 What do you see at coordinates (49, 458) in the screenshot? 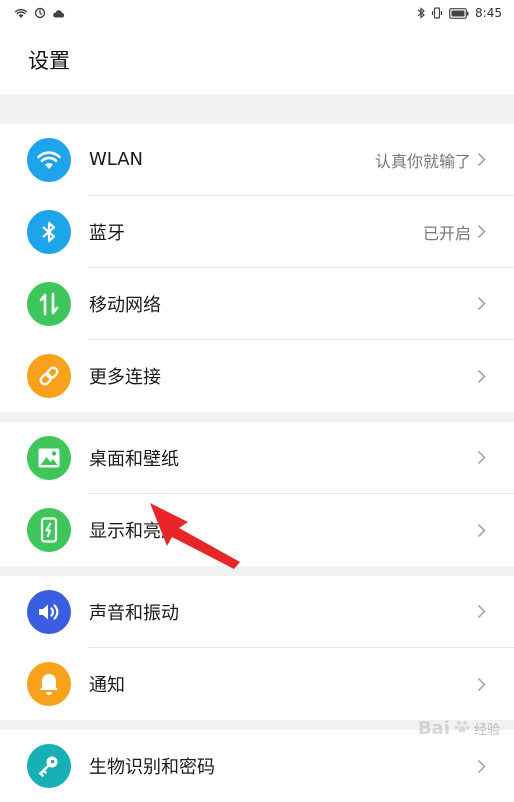
I see `wallpaper-icon` at bounding box center [49, 458].